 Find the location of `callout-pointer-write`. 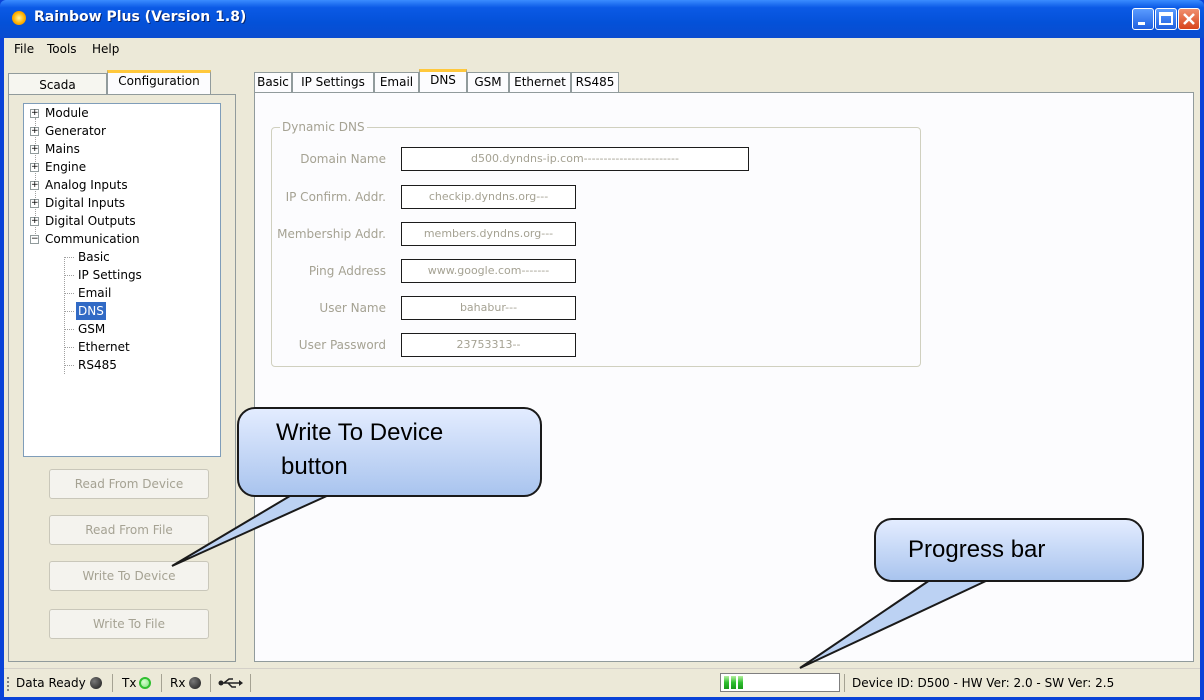

callout-pointer-write is located at coordinates (256, 528).